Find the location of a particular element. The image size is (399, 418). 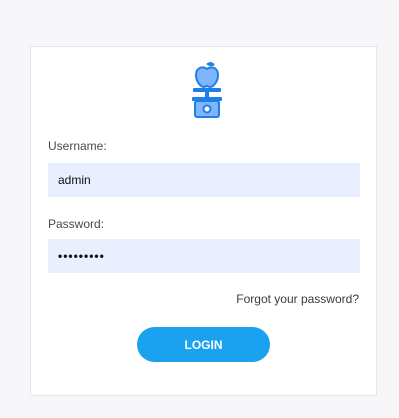

username-input is located at coordinates (204, 180).